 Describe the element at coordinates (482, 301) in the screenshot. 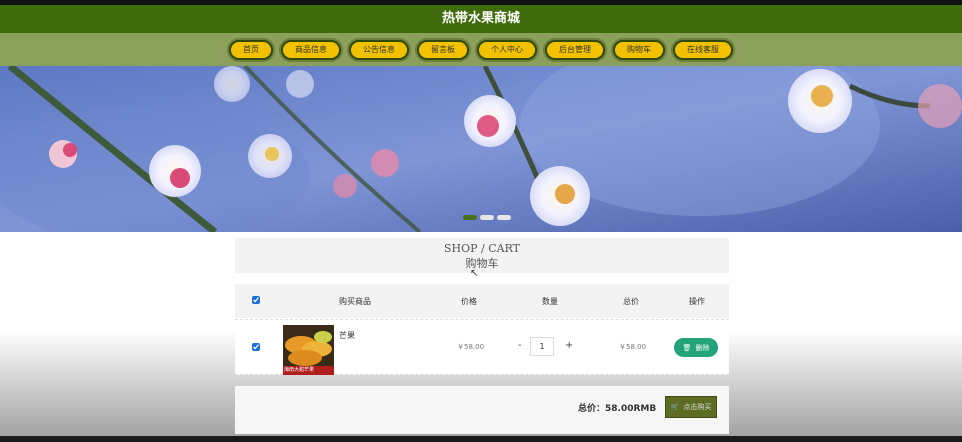

I see `cart-table-header: 购买商品 价格 数量 总价 操作` at that location.